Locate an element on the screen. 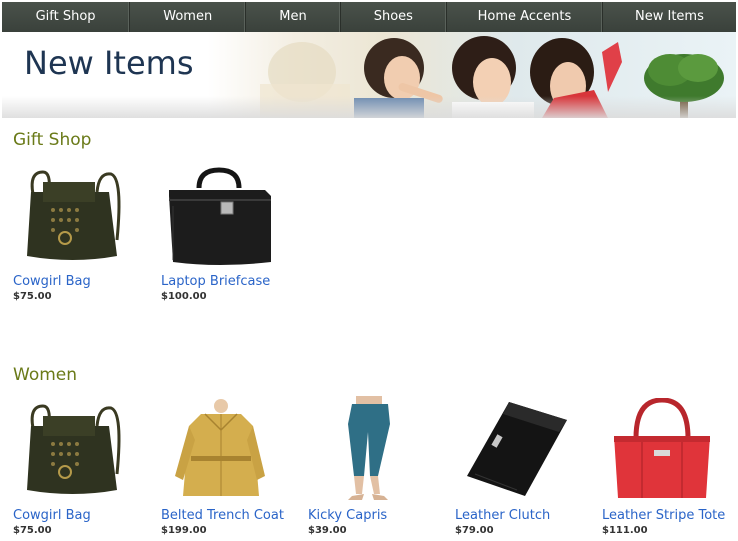  nav-new-items: New Items is located at coordinates (669, 17).